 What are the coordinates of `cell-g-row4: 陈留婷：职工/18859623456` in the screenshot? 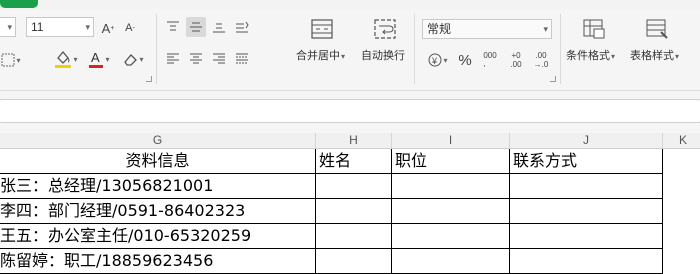 It's located at (158, 261).